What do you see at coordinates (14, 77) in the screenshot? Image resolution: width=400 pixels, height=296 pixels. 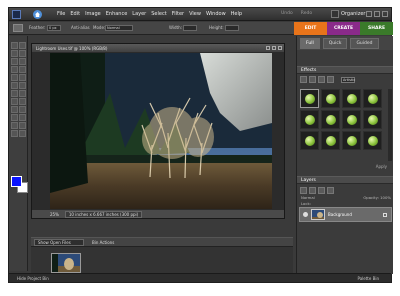 I see `type-tool-icon` at bounding box center [14, 77].